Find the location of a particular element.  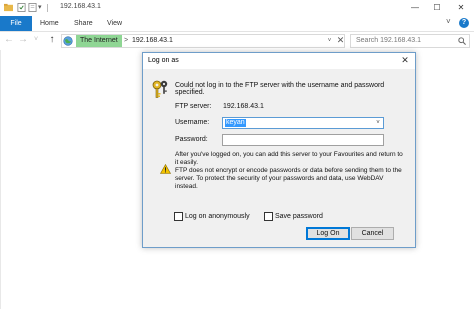

back-button: ← is located at coordinates (9, 40).